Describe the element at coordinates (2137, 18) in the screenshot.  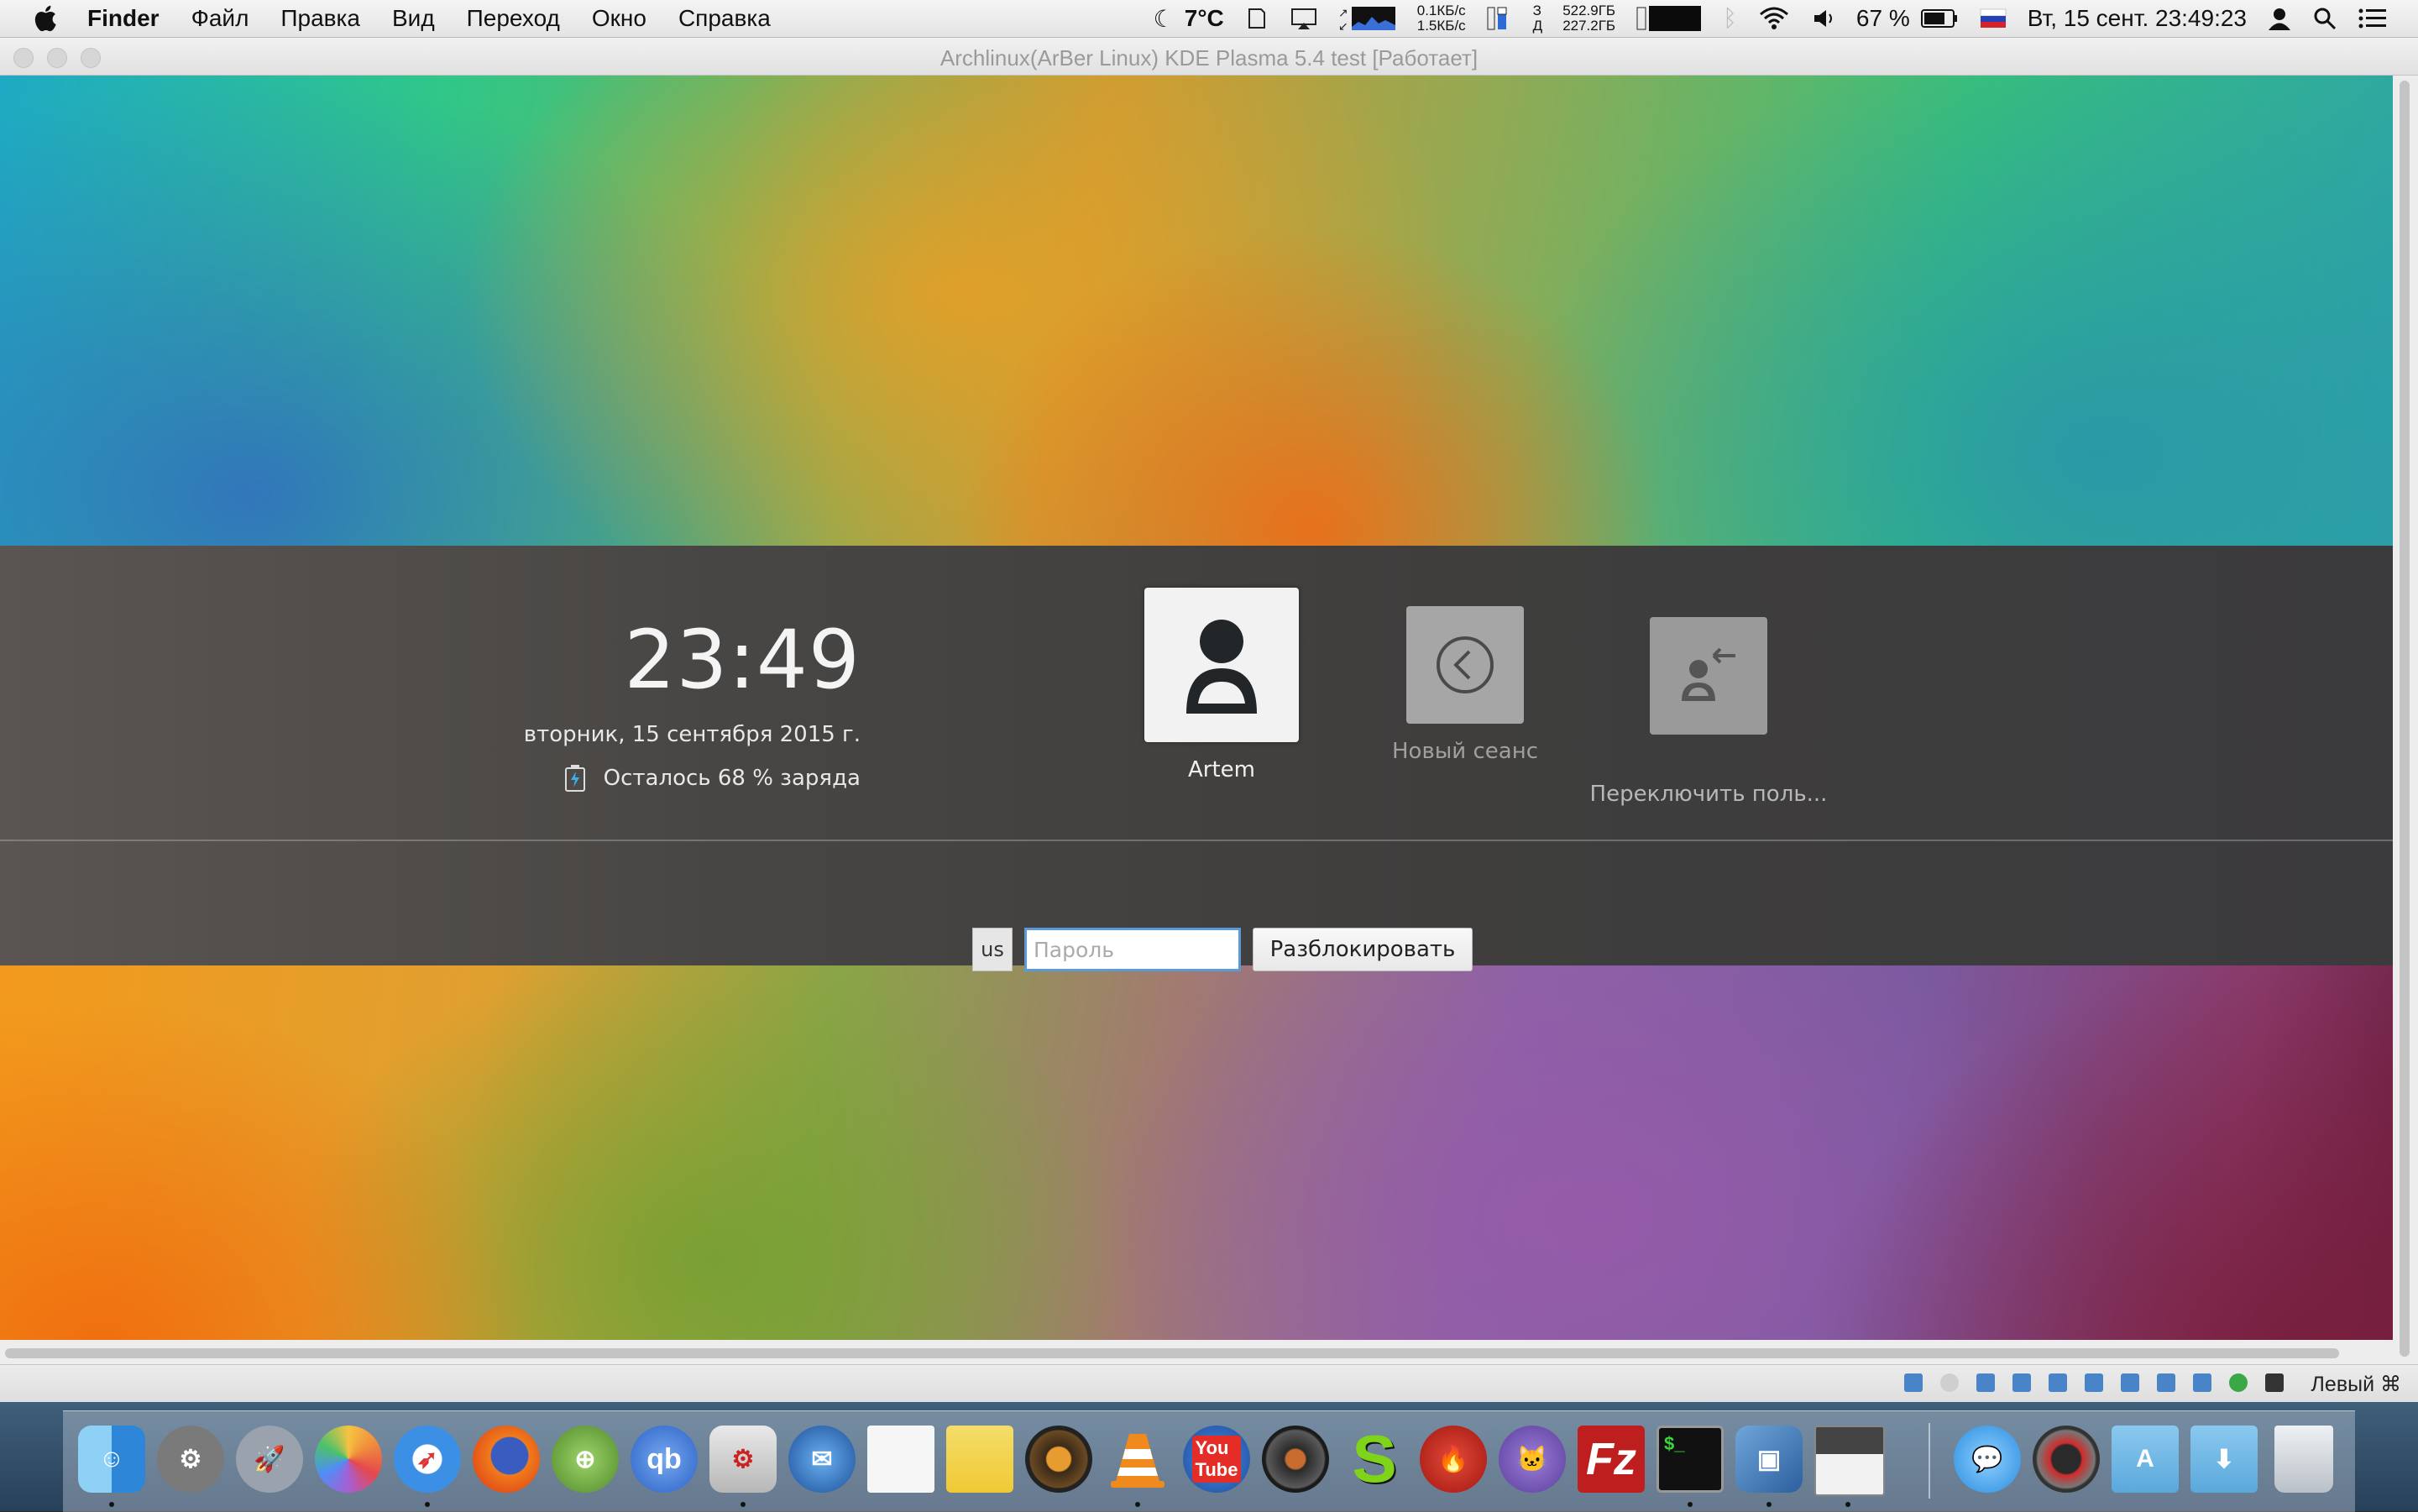
I see `clock-datetime: Вт, 15 сент. 23:49:23` at that location.